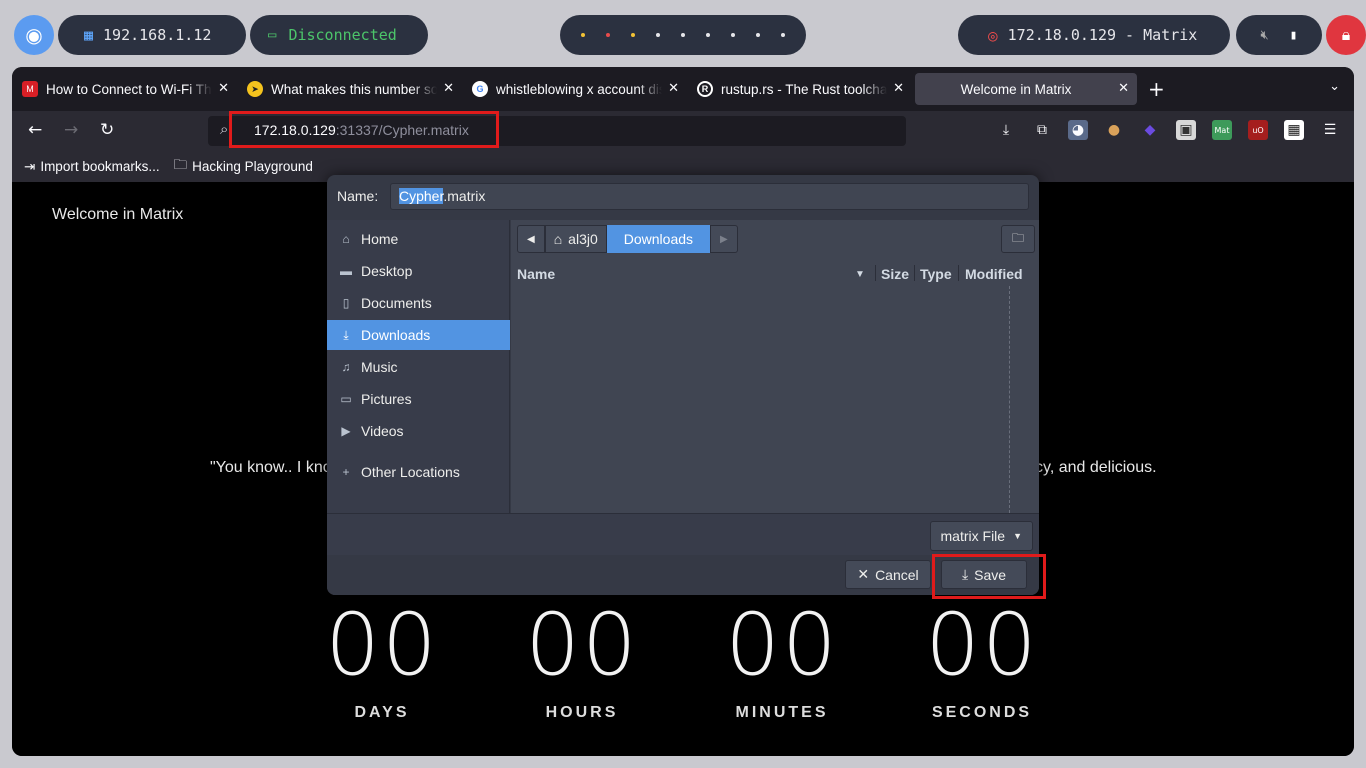 This screenshot has width=1366, height=768. Describe the element at coordinates (346, 472) in the screenshot. I see `plus-icon: +` at that location.